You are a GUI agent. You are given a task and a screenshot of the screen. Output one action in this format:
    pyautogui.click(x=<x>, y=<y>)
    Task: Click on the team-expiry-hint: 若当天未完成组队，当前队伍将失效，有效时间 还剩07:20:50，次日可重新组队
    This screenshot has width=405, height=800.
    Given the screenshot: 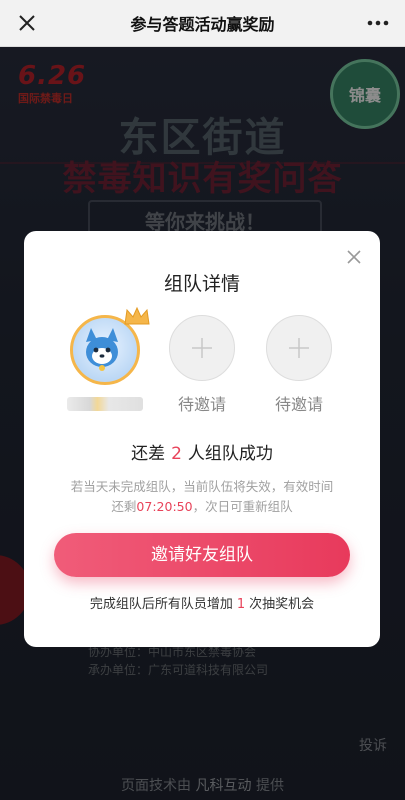 What is the action you would take?
    pyautogui.click(x=202, y=497)
    